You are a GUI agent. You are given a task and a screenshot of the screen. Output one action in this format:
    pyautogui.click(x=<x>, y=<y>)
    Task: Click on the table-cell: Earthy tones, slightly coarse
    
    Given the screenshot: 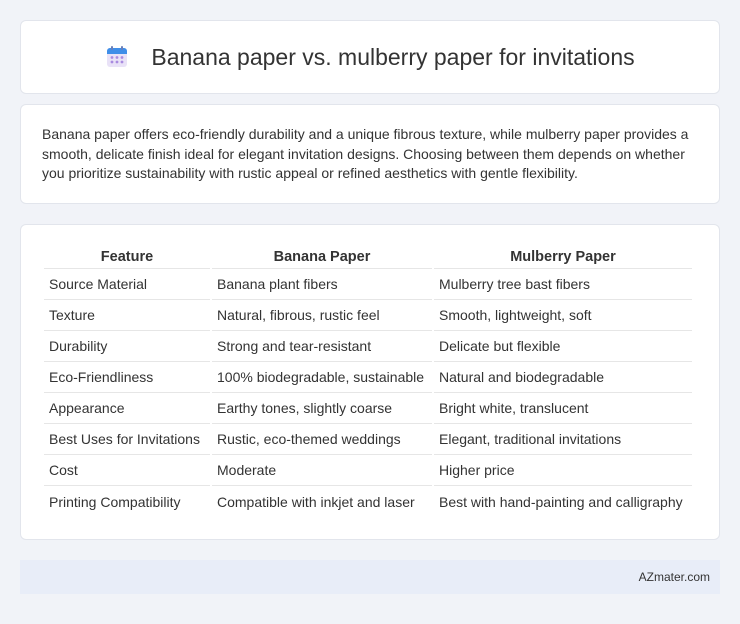 What is the action you would take?
    pyautogui.click(x=322, y=408)
    